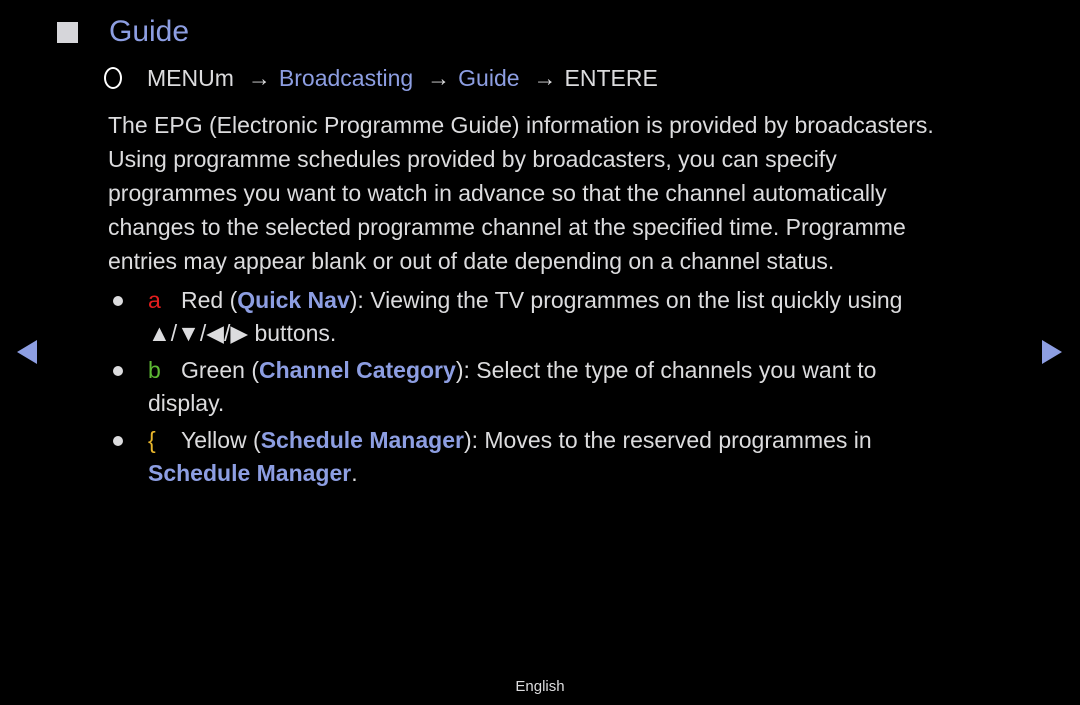 This screenshot has height=705, width=1080. What do you see at coordinates (224, 78) in the screenshot?
I see `menu-key-glyph: m` at bounding box center [224, 78].